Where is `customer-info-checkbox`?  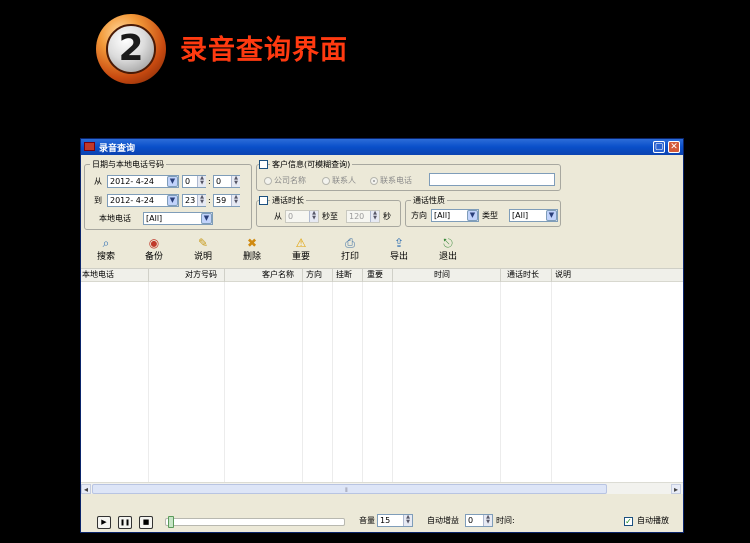 customer-info-checkbox is located at coordinates (263, 164).